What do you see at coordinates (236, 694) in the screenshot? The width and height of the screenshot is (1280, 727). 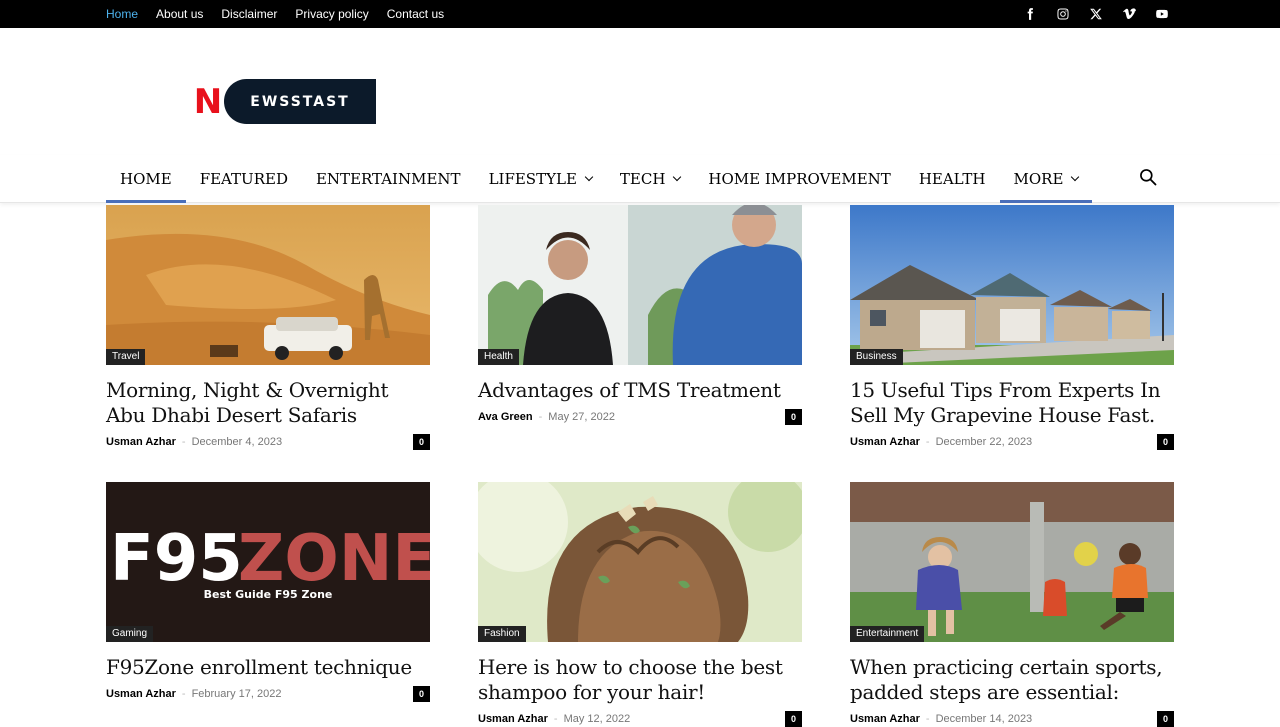 I see `post-date: February 17, 2022` at bounding box center [236, 694].